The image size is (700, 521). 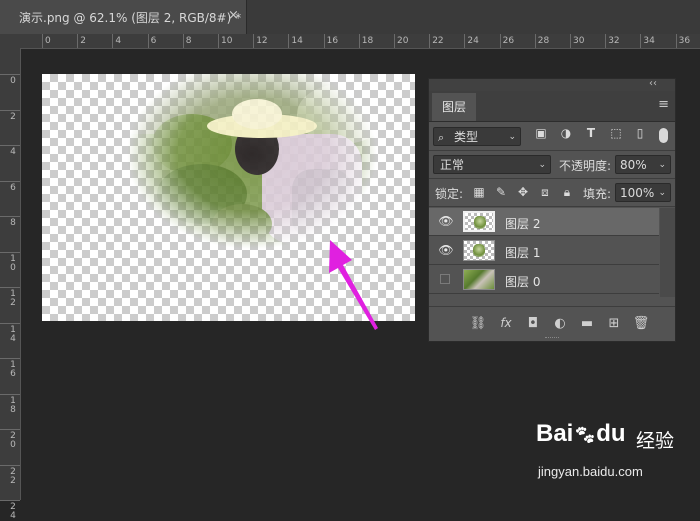 I want to click on fx-icon: fx, so click(x=506, y=323).